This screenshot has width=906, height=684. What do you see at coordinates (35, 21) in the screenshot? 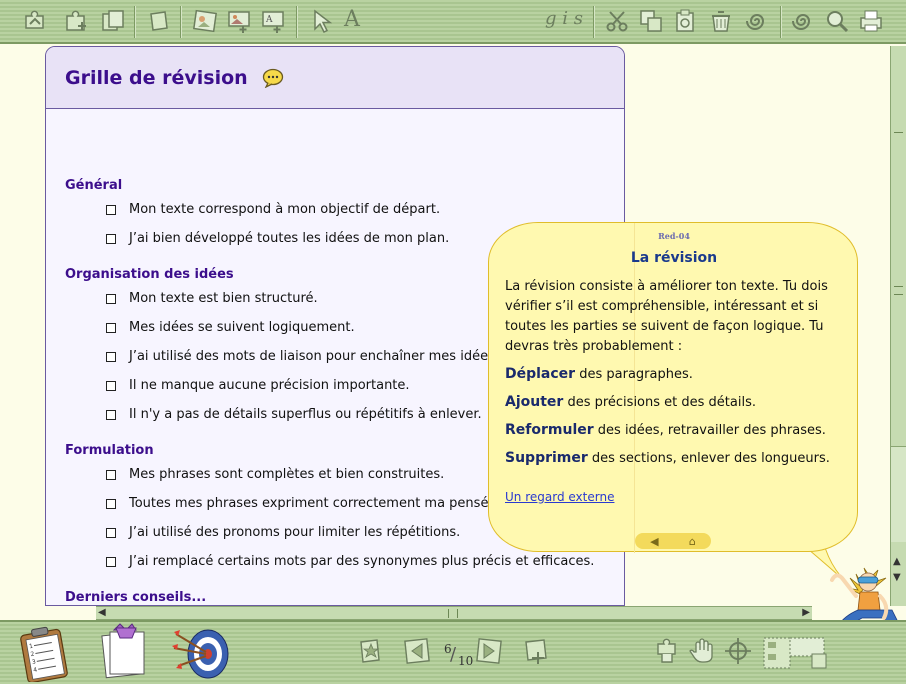
I see `puzzle-arrow-icon` at bounding box center [35, 21].